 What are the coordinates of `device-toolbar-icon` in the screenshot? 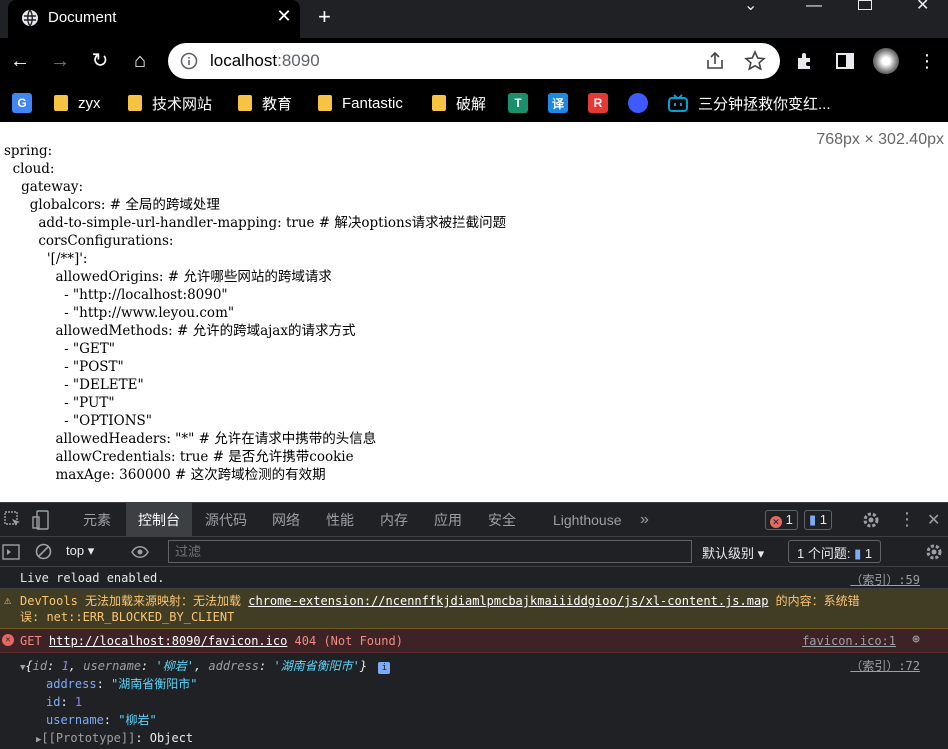 It's located at (41, 520).